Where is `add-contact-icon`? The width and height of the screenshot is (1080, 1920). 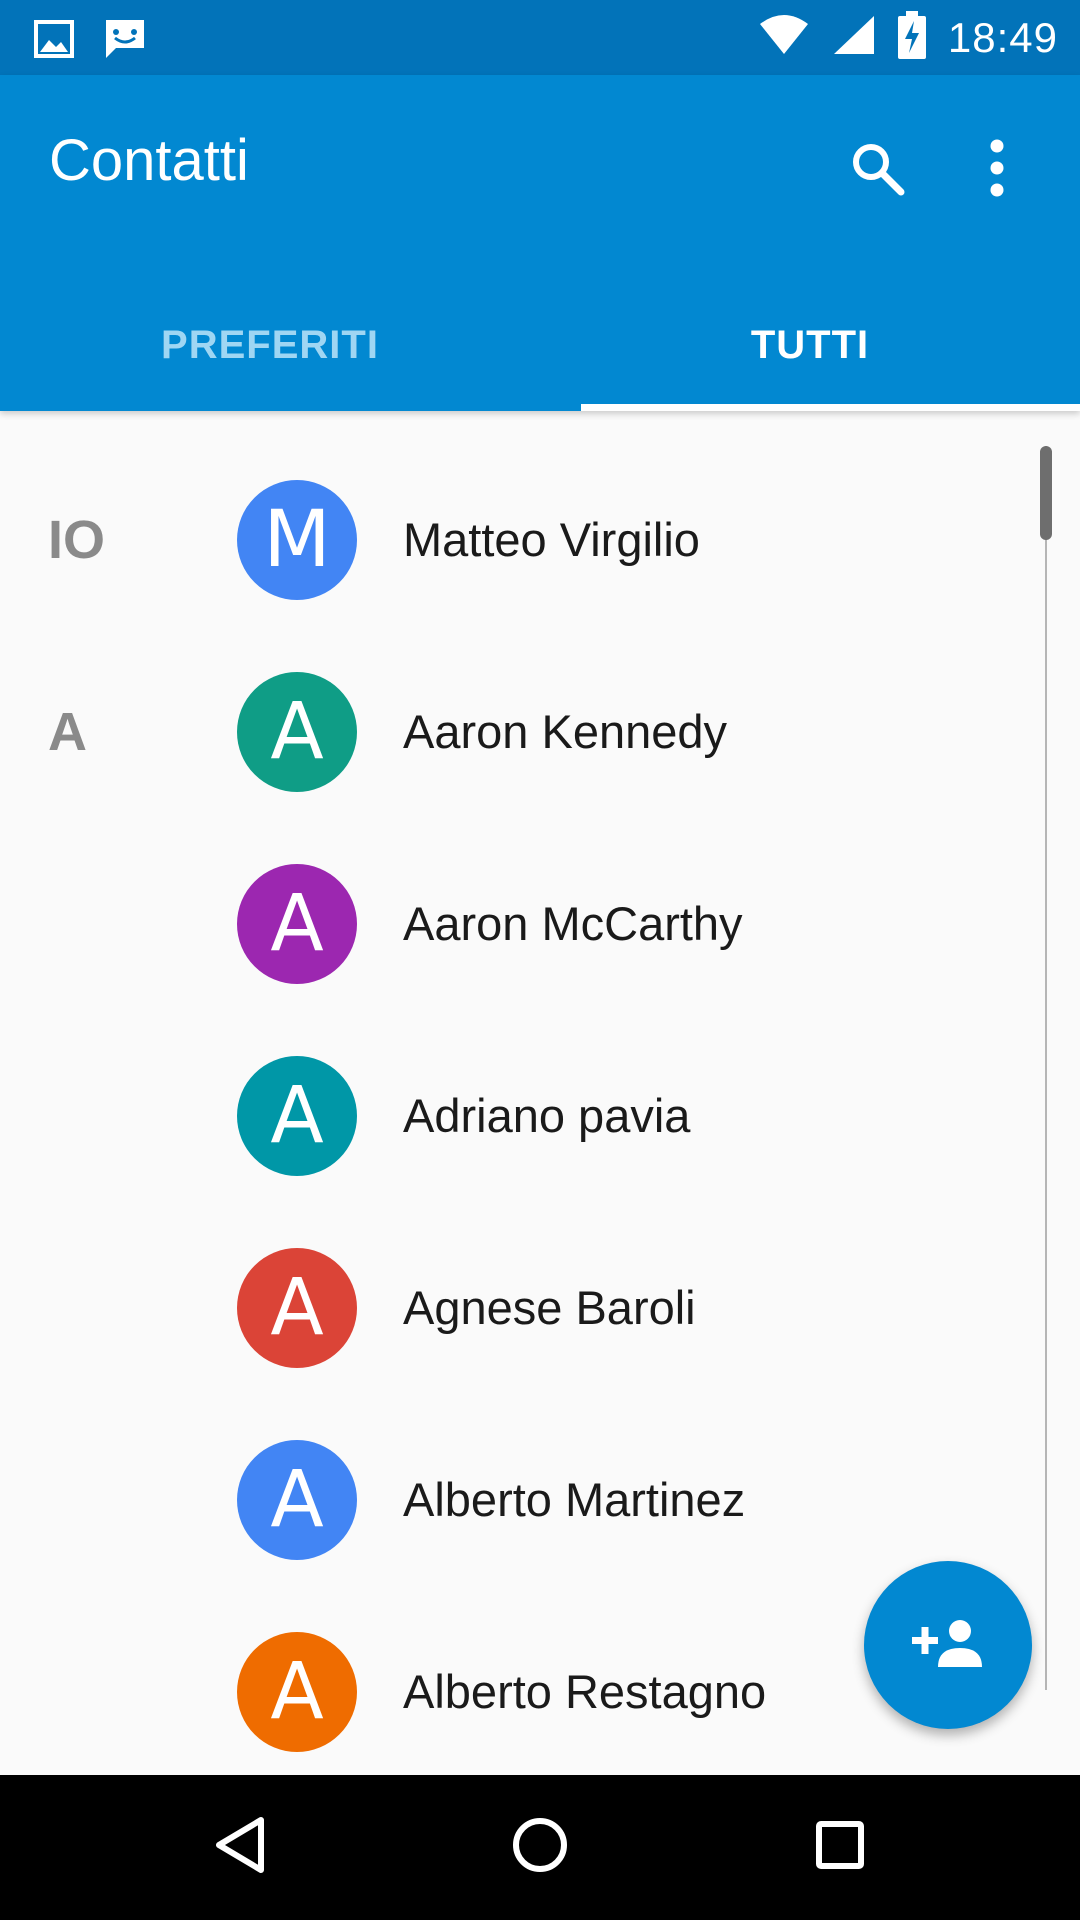
add-contact-icon is located at coordinates (948, 1645).